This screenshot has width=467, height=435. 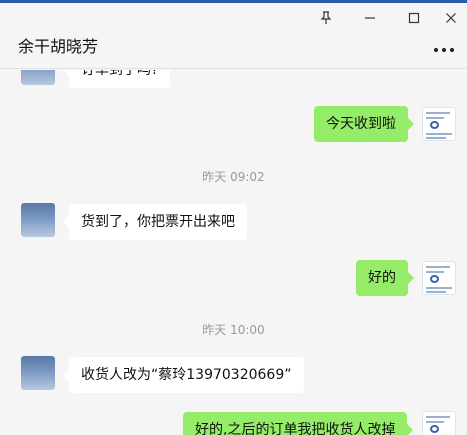 I want to click on message-bubble-received: 货到了，你把票开出来吧, so click(x=155, y=222).